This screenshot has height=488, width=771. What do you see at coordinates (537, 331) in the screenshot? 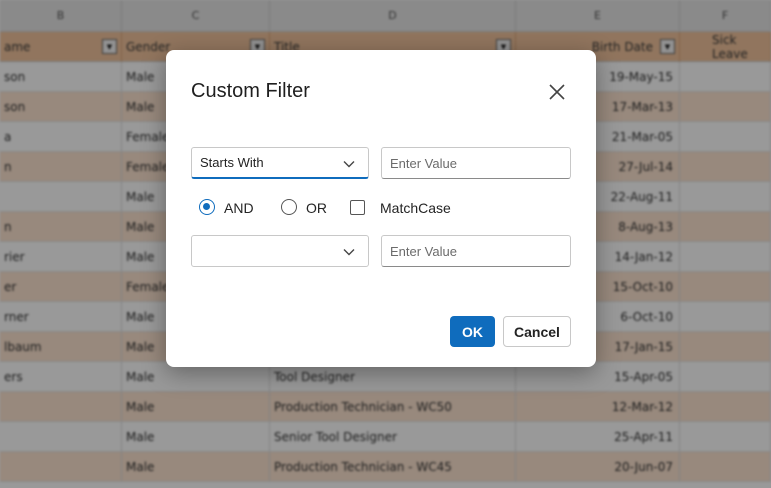
I see `cancel-button: Cancel` at bounding box center [537, 331].